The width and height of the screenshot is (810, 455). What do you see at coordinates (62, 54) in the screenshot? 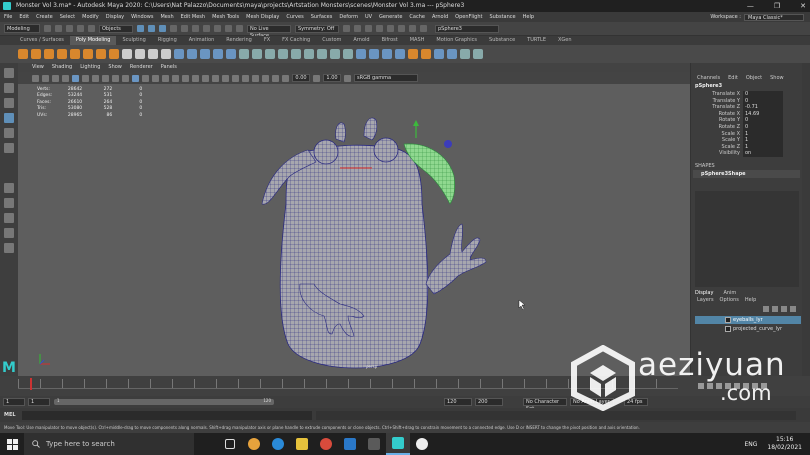
I see `poly-cone-icon` at bounding box center [62, 54].